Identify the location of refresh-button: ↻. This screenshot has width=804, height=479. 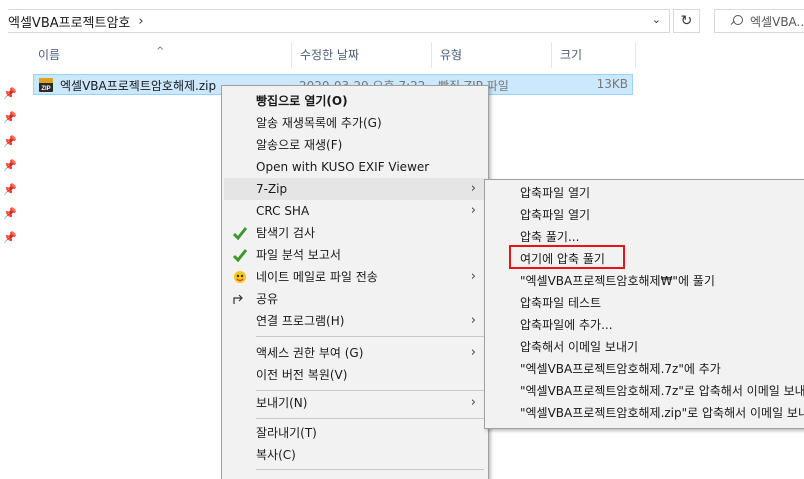
(686, 21).